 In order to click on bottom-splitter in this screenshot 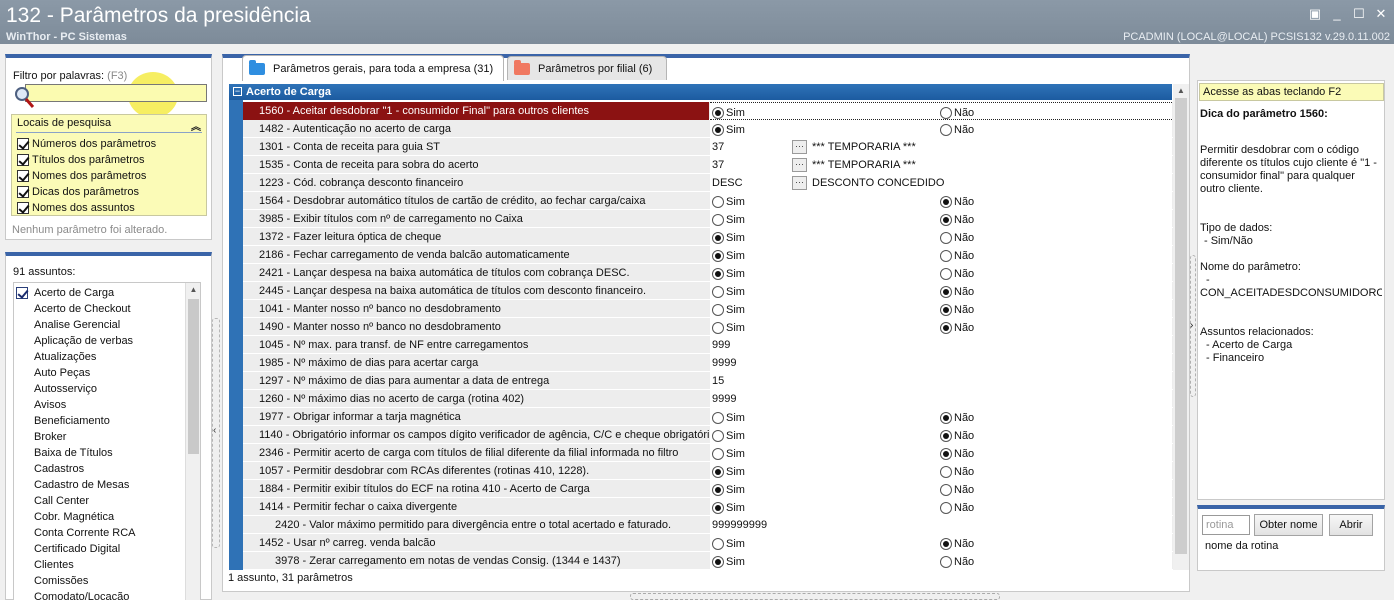, I will do `click(815, 596)`.